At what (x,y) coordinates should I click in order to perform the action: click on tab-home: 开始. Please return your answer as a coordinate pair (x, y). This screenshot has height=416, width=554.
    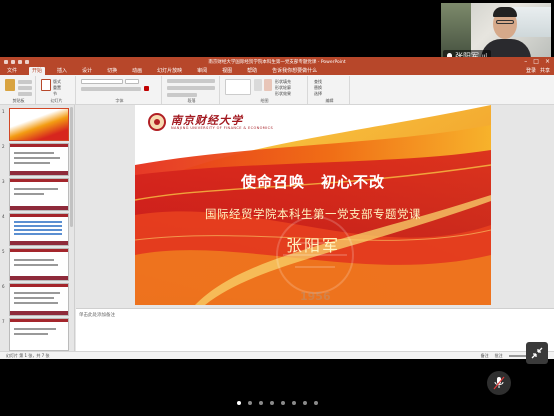
    Looking at the image, I should click on (37, 71).